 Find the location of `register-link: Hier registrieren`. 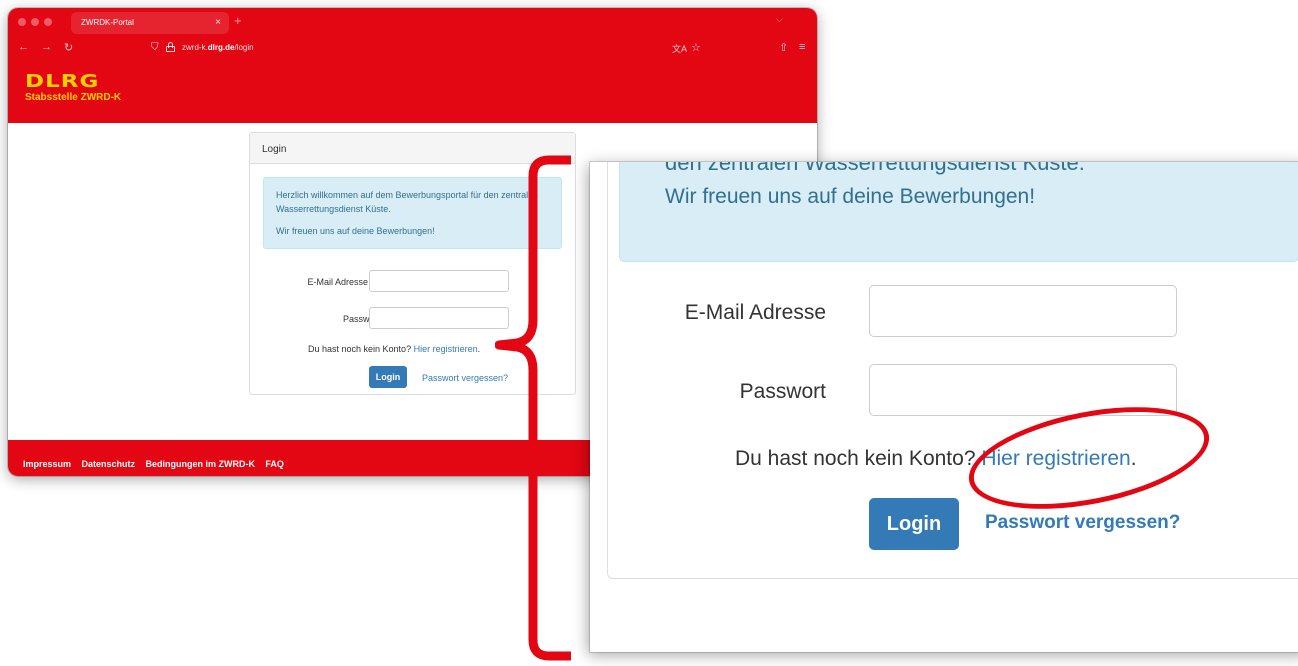

register-link: Hier registrieren is located at coordinates (446, 349).